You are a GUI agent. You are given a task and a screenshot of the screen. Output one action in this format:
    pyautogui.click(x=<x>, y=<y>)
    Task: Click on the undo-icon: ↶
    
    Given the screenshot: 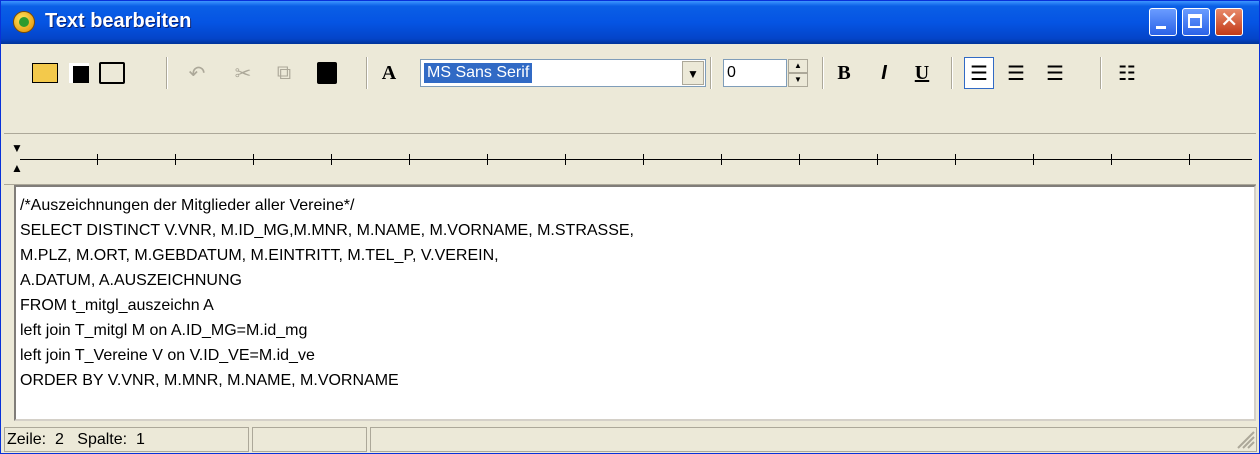 What is the action you would take?
    pyautogui.click(x=197, y=73)
    